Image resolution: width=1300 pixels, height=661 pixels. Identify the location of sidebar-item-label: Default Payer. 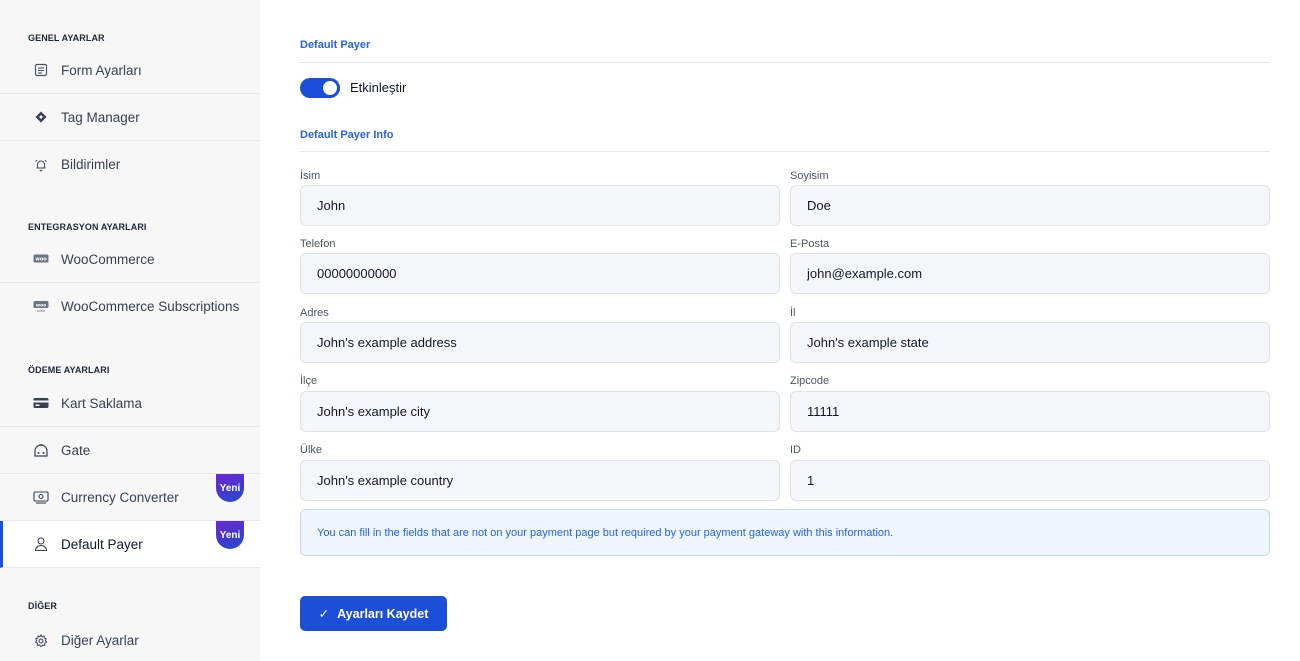
(102, 544).